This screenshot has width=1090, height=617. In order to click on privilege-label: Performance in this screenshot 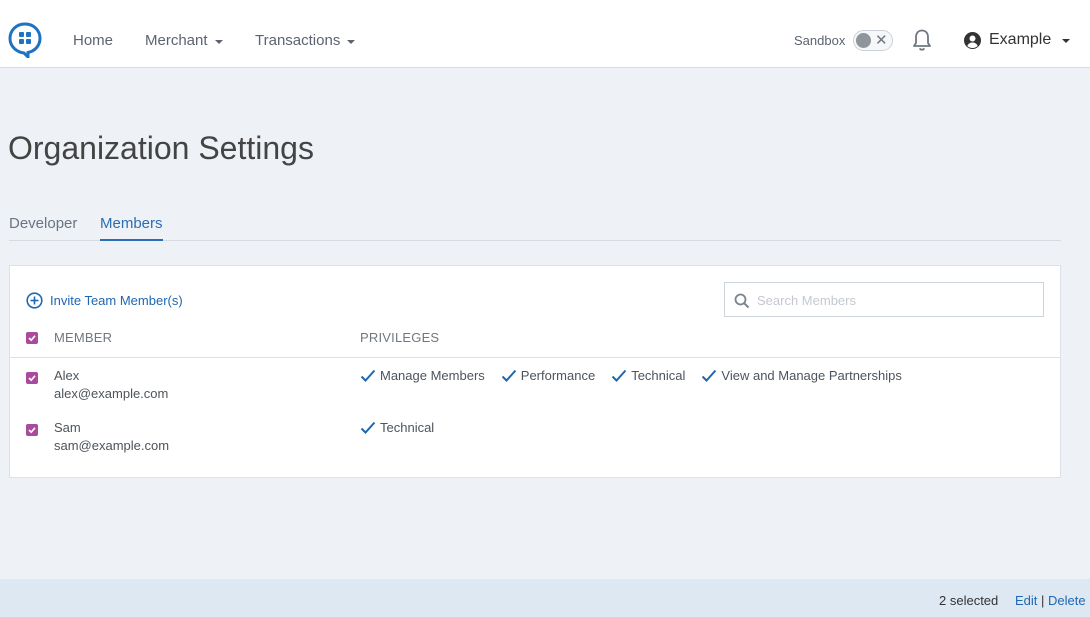, I will do `click(558, 375)`.